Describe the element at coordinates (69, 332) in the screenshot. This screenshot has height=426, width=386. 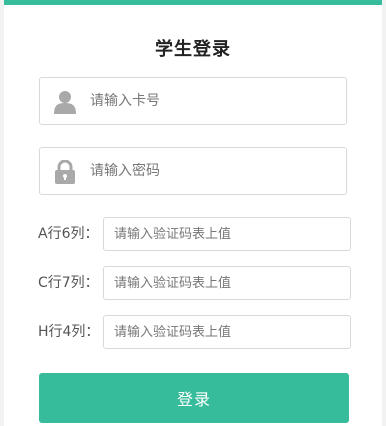
I see `captcha-label-3: H行4列：` at that location.